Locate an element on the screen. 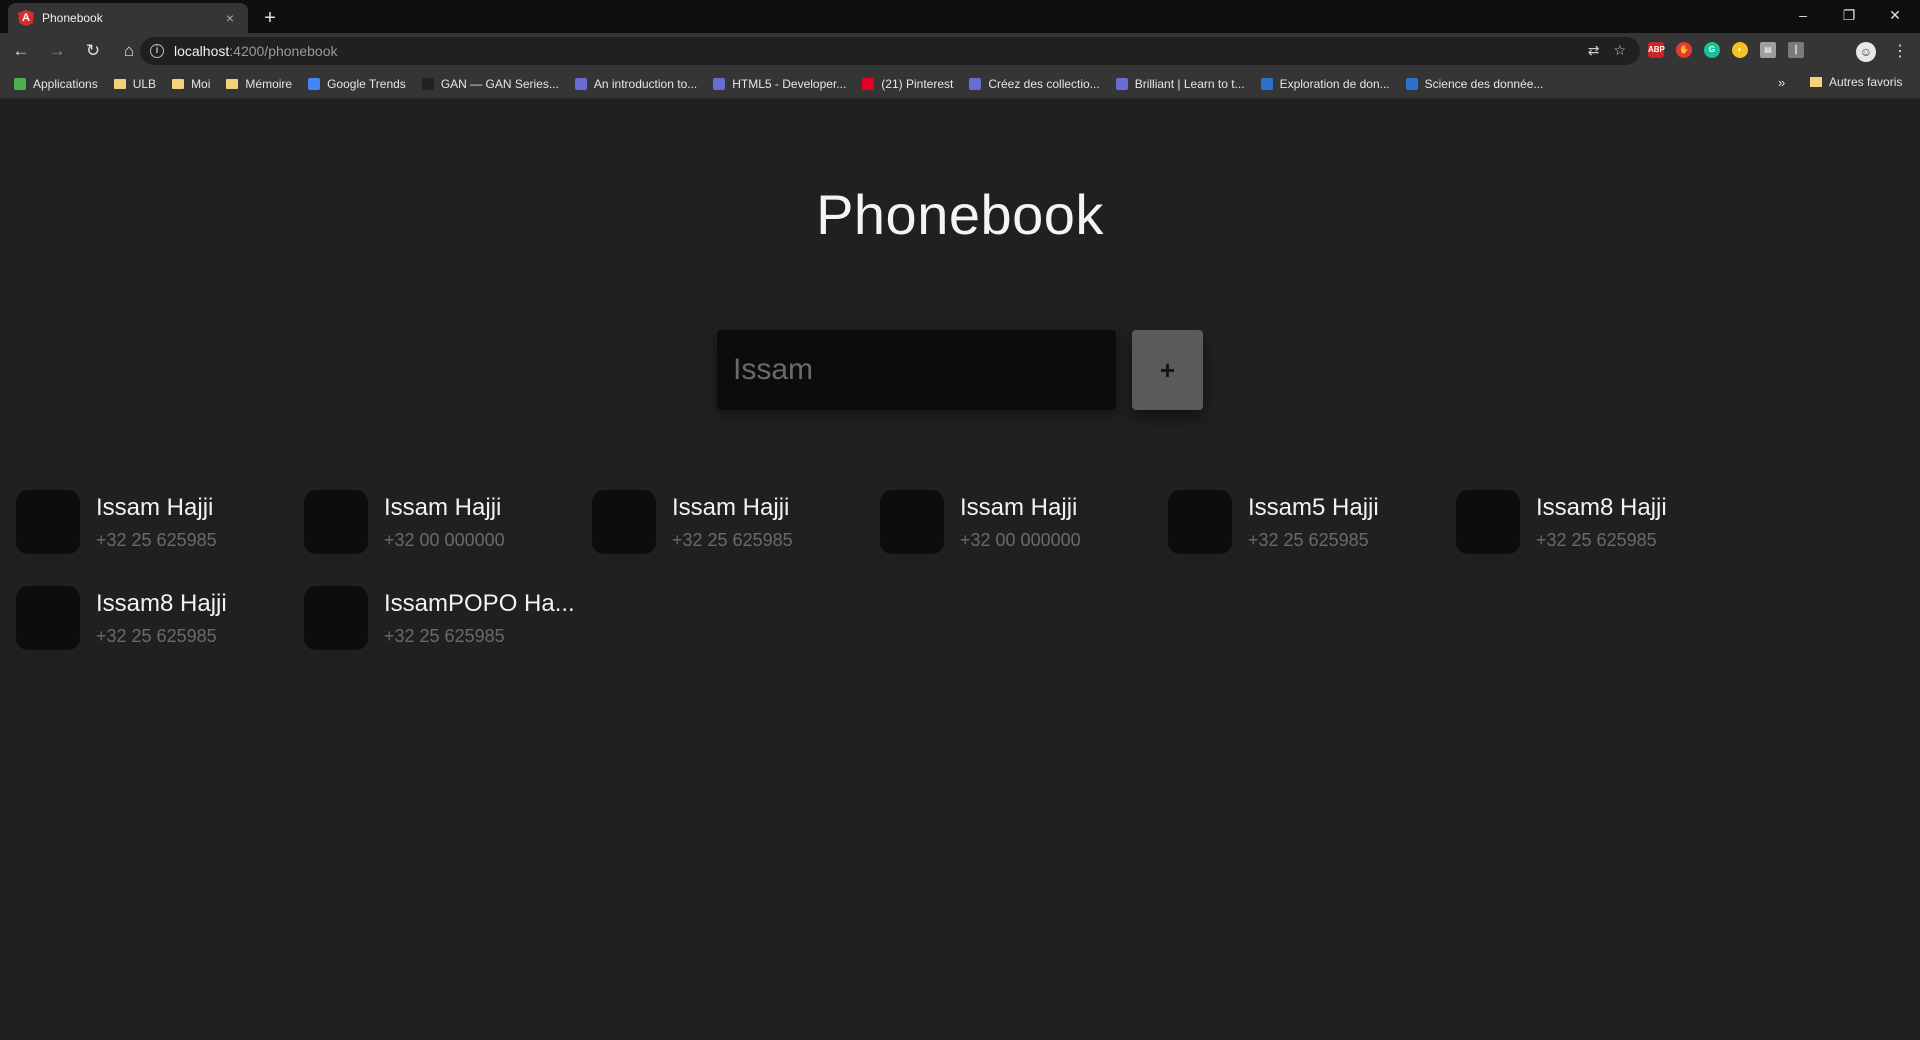 This screenshot has width=1920, height=1040. address-bar: i localhost:4200/phonebook ⇄ ☆ is located at coordinates (890, 51).